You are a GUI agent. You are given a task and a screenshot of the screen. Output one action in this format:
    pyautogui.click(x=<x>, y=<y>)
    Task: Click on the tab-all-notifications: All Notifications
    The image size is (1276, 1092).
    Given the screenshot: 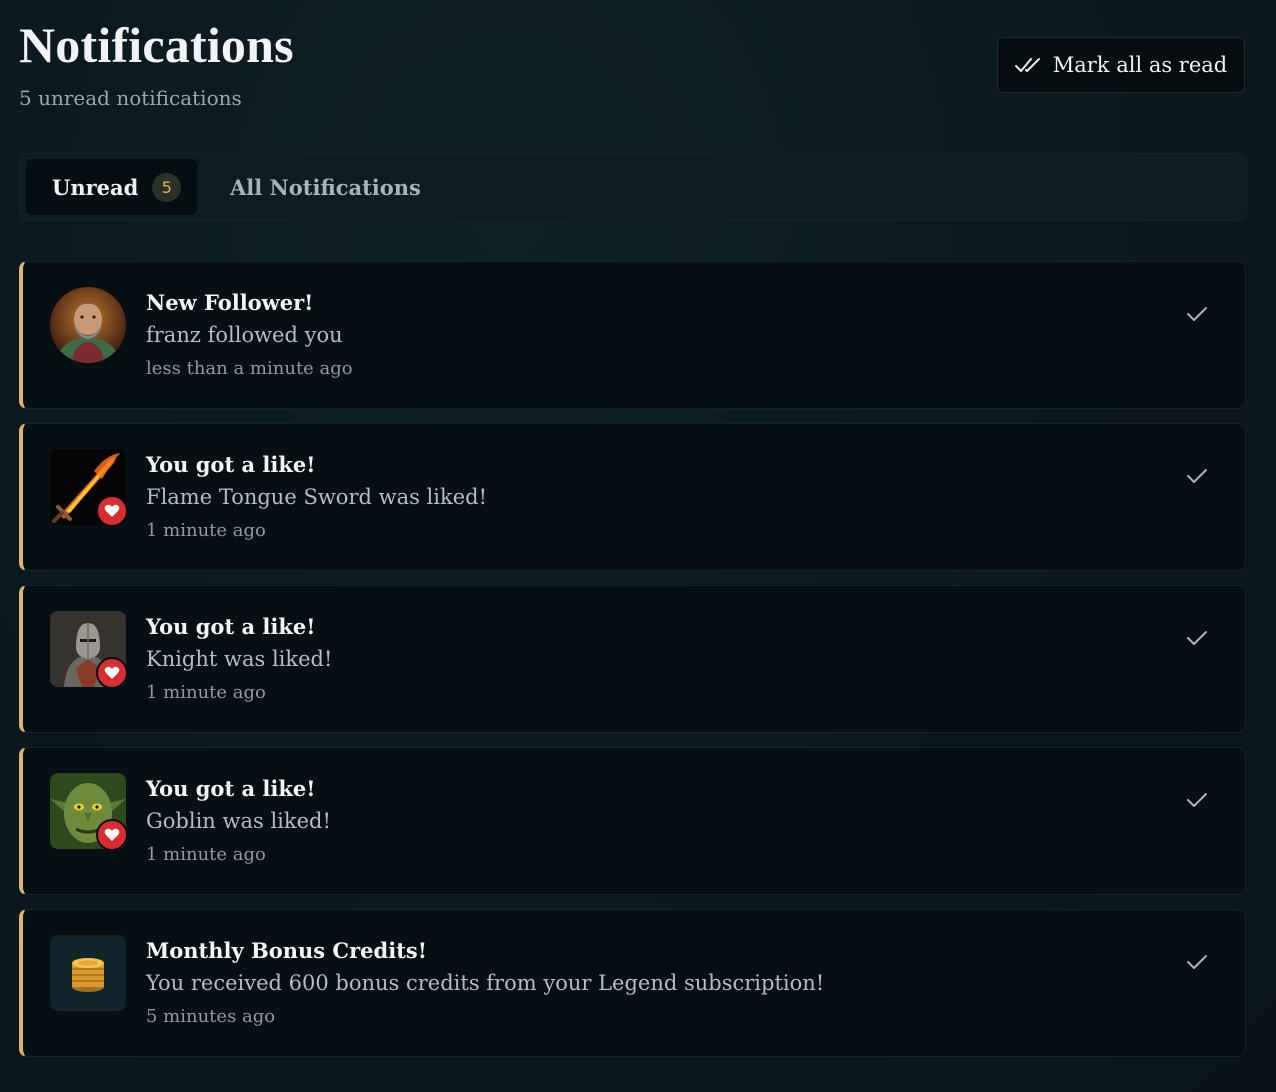 What is the action you would take?
    pyautogui.click(x=325, y=187)
    